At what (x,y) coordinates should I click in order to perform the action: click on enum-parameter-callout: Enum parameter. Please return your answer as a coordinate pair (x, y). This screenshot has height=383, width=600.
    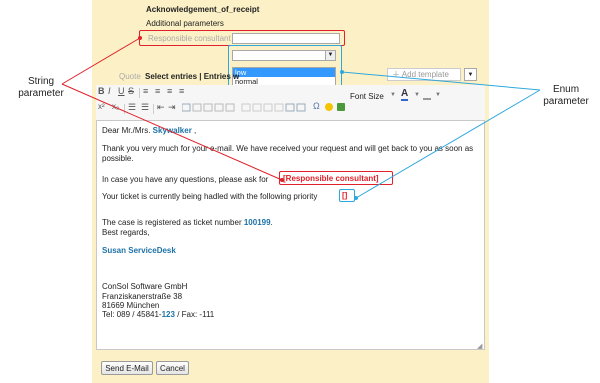
    Looking at the image, I should click on (566, 95).